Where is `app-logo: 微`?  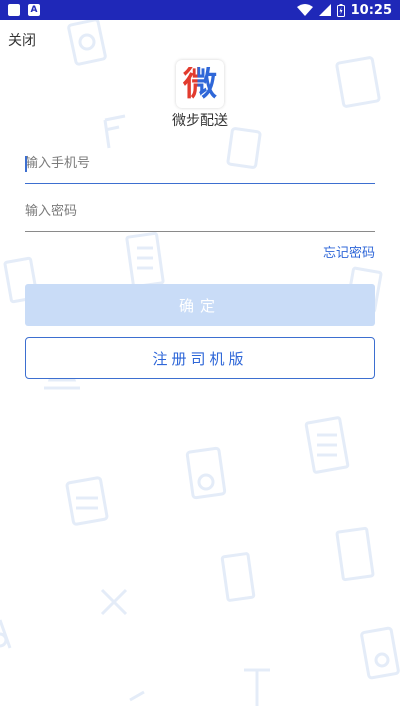 app-logo: 微 is located at coordinates (200, 84).